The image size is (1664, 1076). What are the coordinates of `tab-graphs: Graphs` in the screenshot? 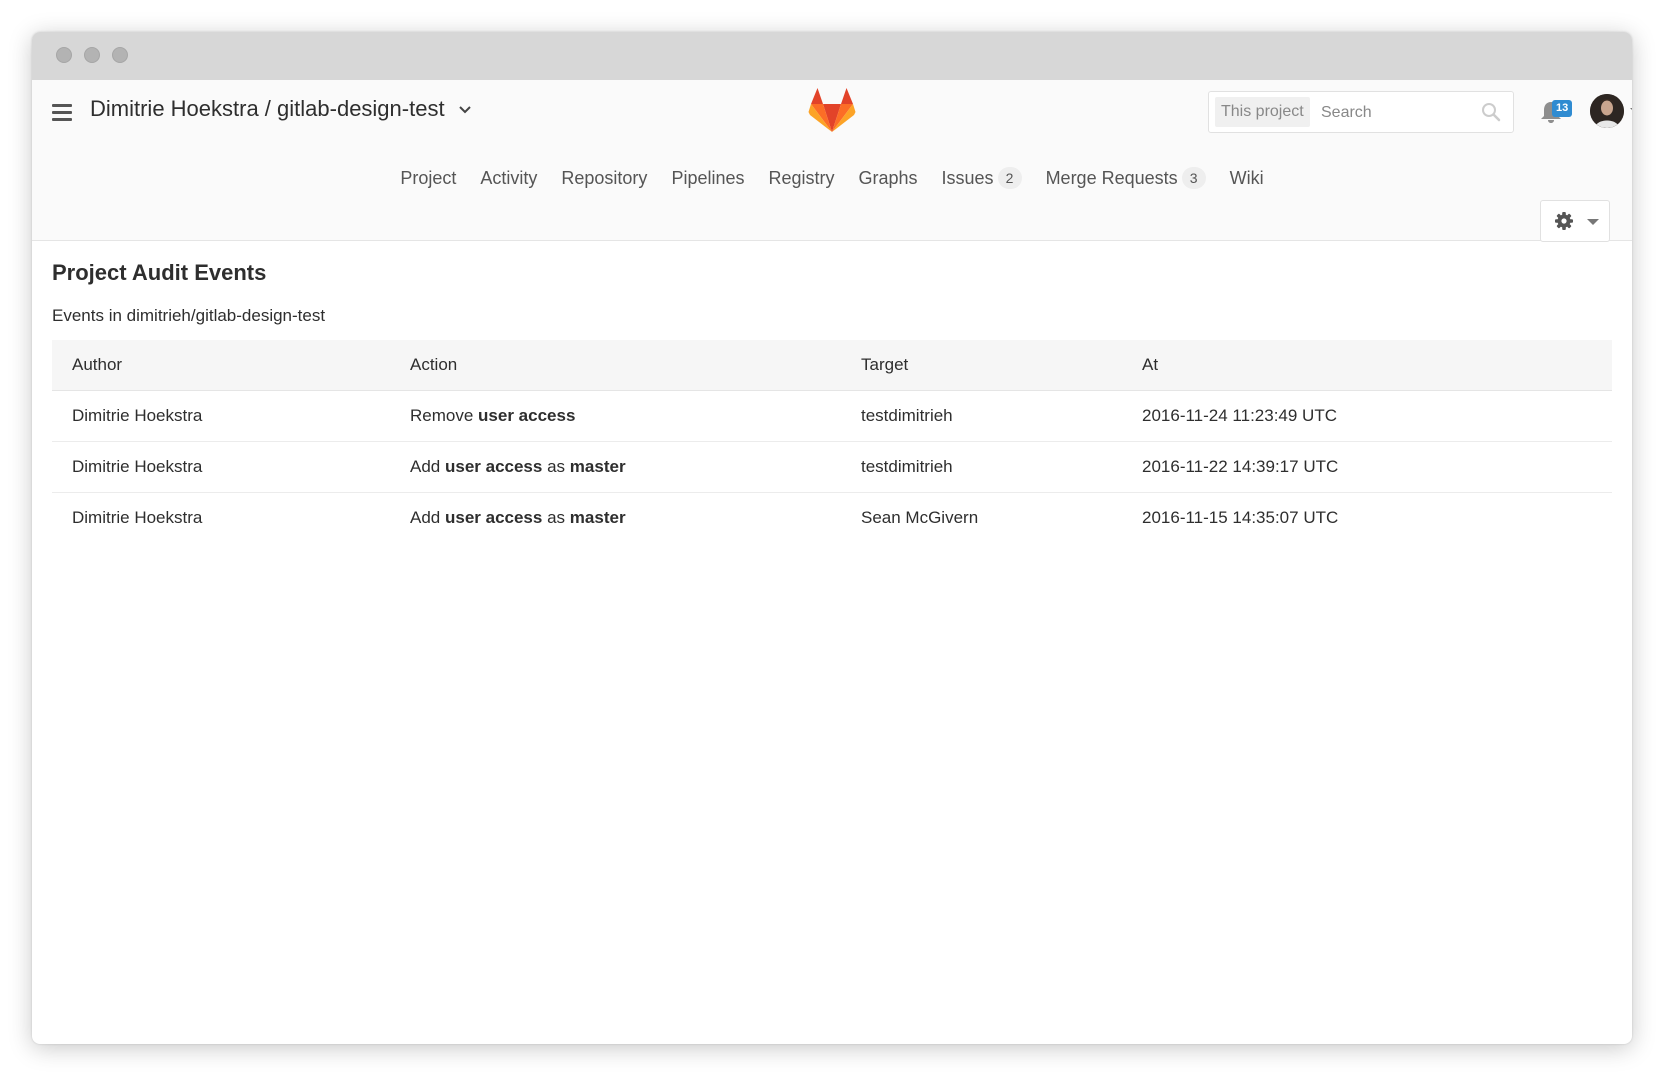 It's located at (888, 178).